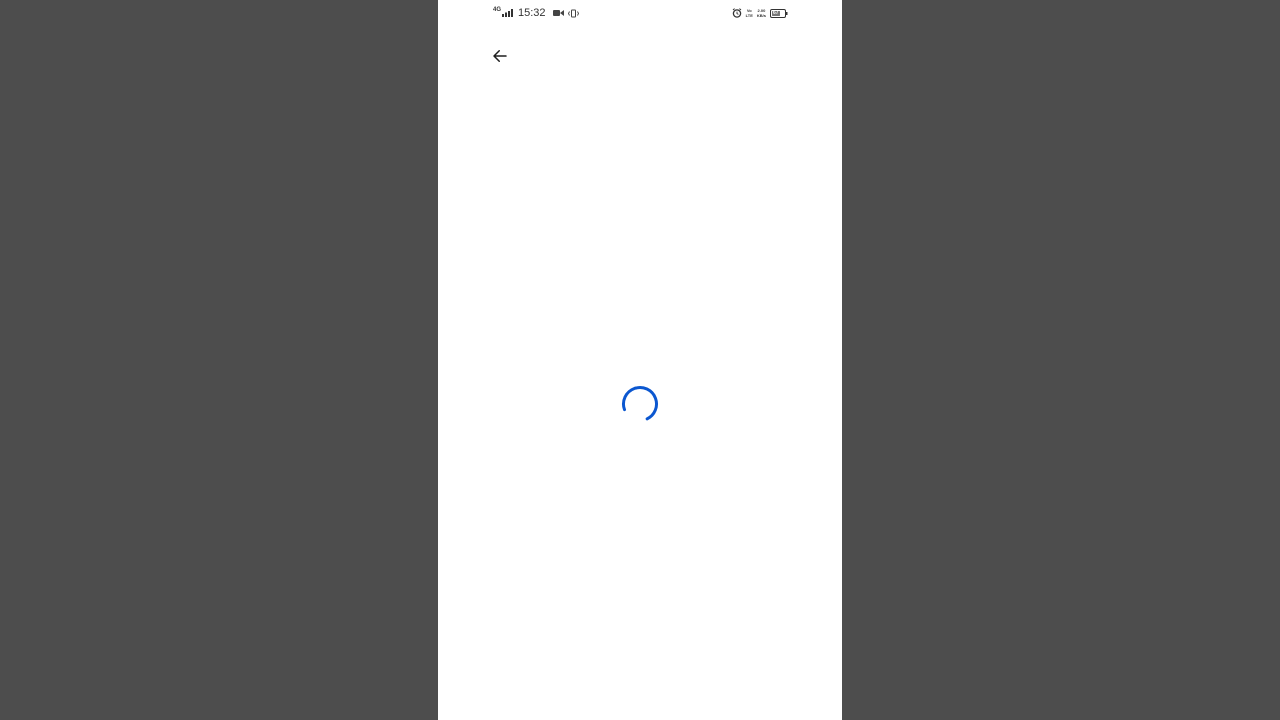 This screenshot has width=1280, height=720. Describe the element at coordinates (737, 13) in the screenshot. I see `alarm-icon` at that location.